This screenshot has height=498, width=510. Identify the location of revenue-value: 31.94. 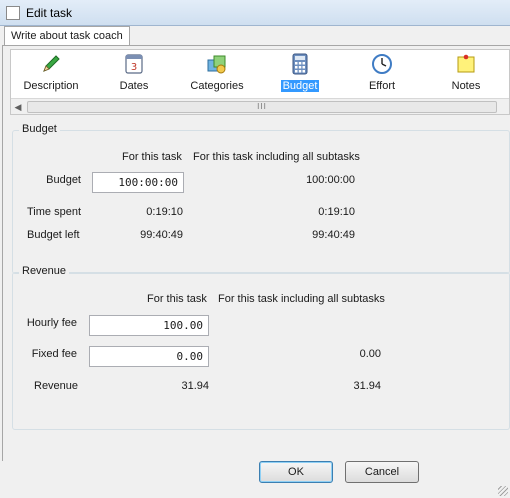
(195, 386).